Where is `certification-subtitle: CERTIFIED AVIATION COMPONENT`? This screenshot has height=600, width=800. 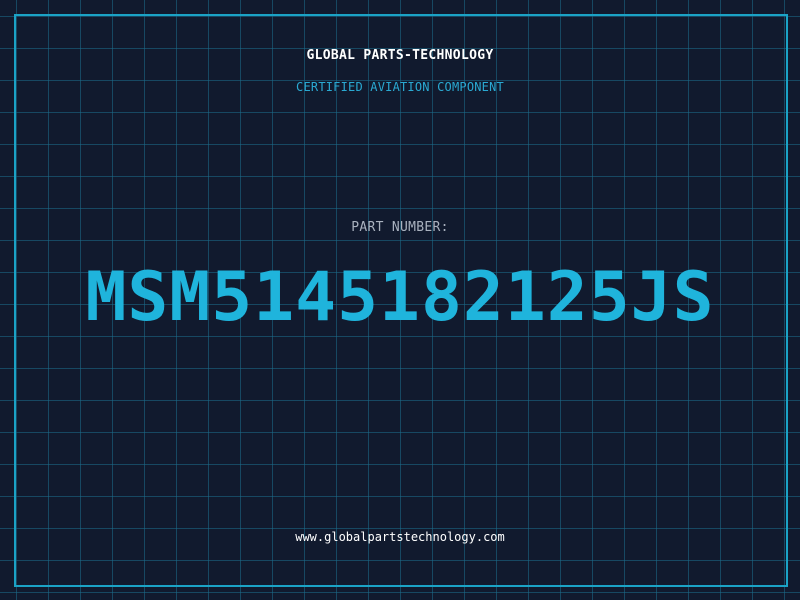
certification-subtitle: CERTIFIED AVIATION COMPONENT is located at coordinates (400, 87).